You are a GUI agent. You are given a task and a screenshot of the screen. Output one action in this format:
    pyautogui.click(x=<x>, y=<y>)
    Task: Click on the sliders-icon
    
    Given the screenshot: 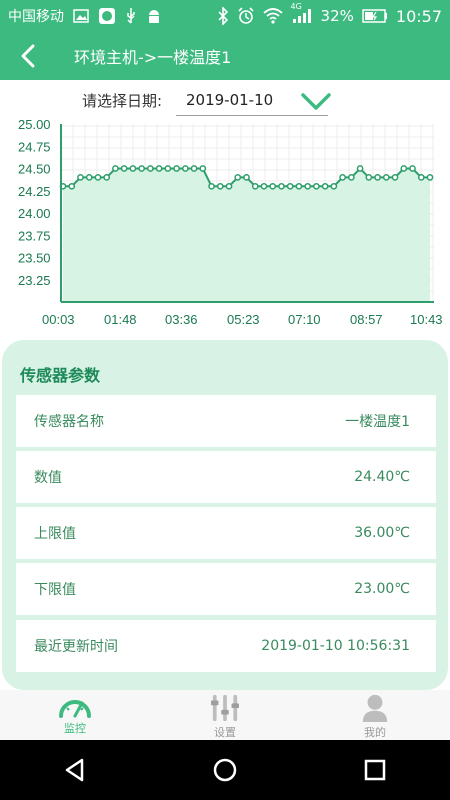 What is the action you would take?
    pyautogui.click(x=225, y=708)
    